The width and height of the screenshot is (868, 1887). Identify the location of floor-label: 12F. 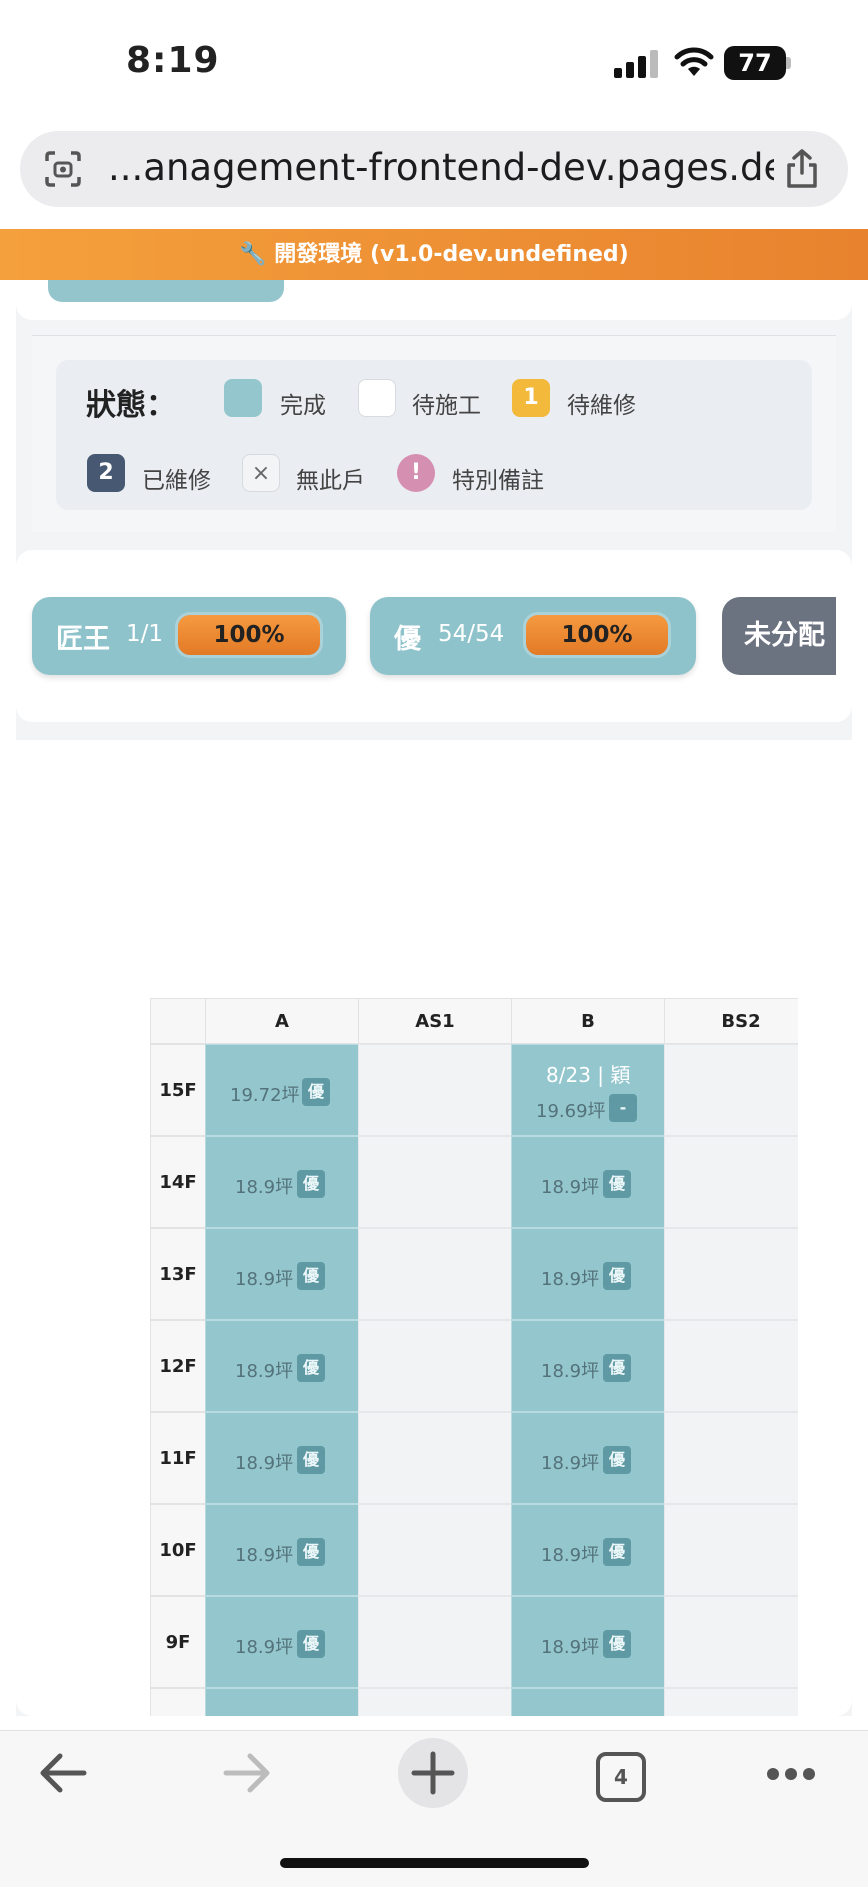
(178, 1366).